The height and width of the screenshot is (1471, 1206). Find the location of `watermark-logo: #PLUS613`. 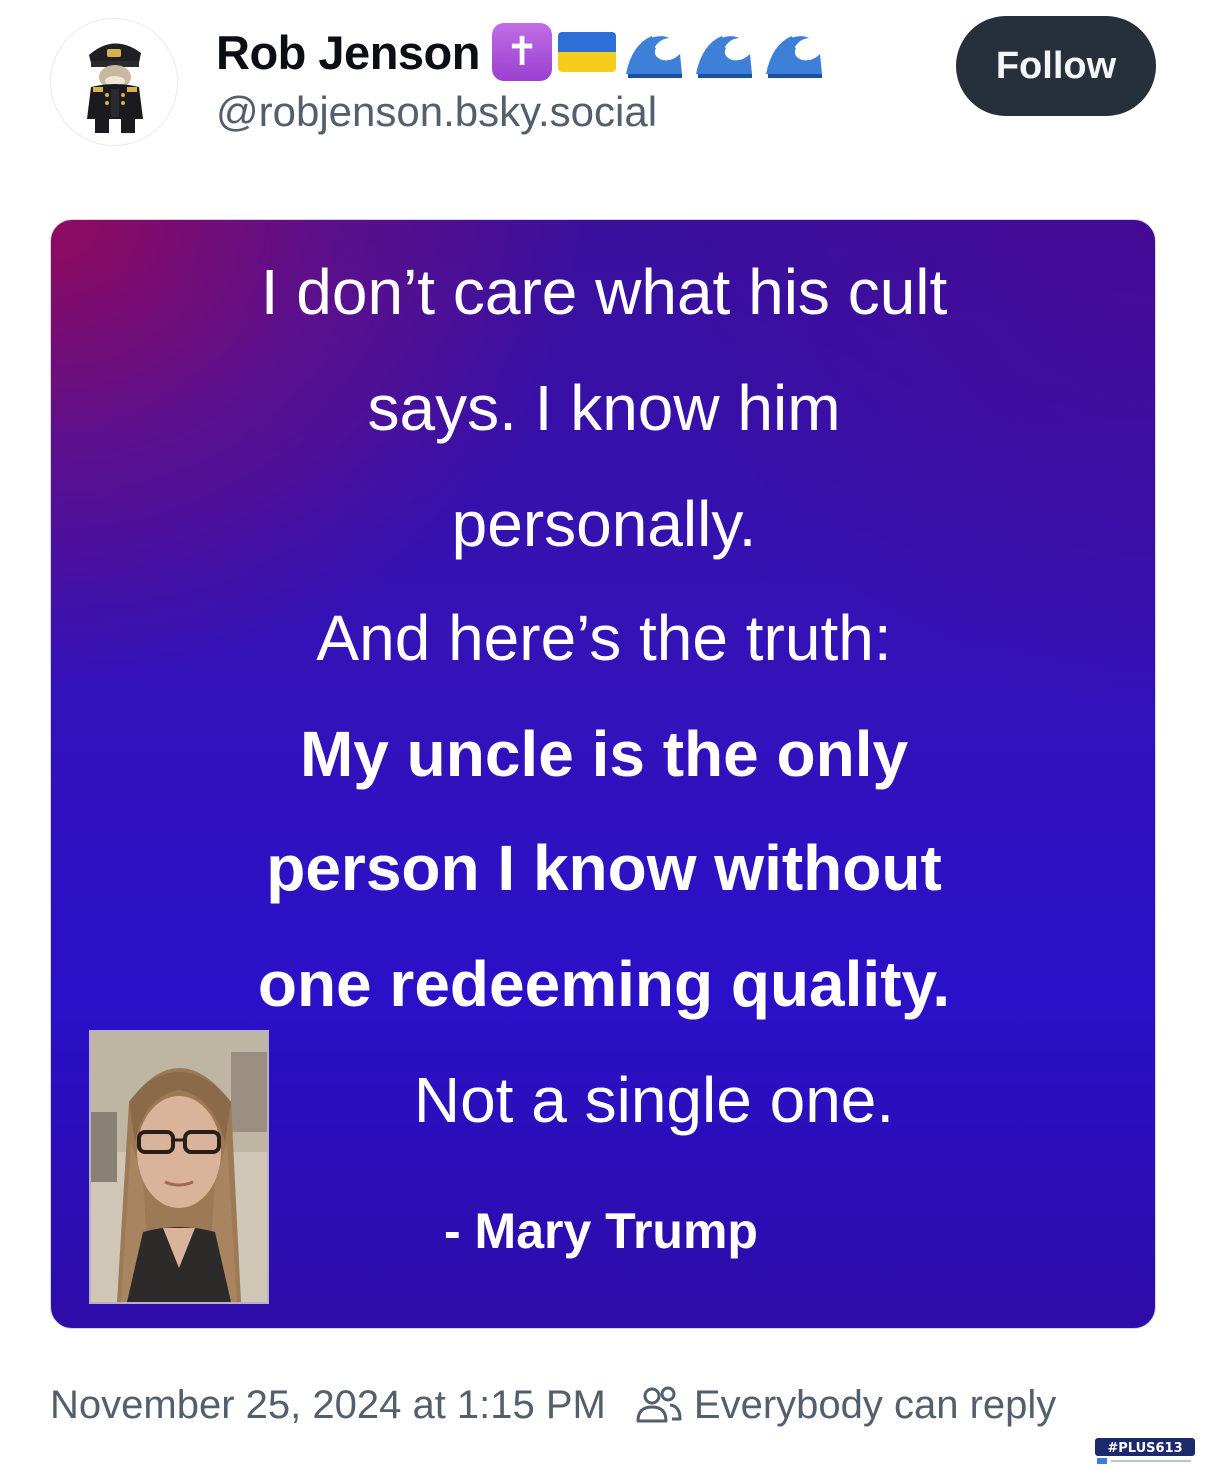

watermark-logo: #PLUS613 is located at coordinates (1145, 1451).